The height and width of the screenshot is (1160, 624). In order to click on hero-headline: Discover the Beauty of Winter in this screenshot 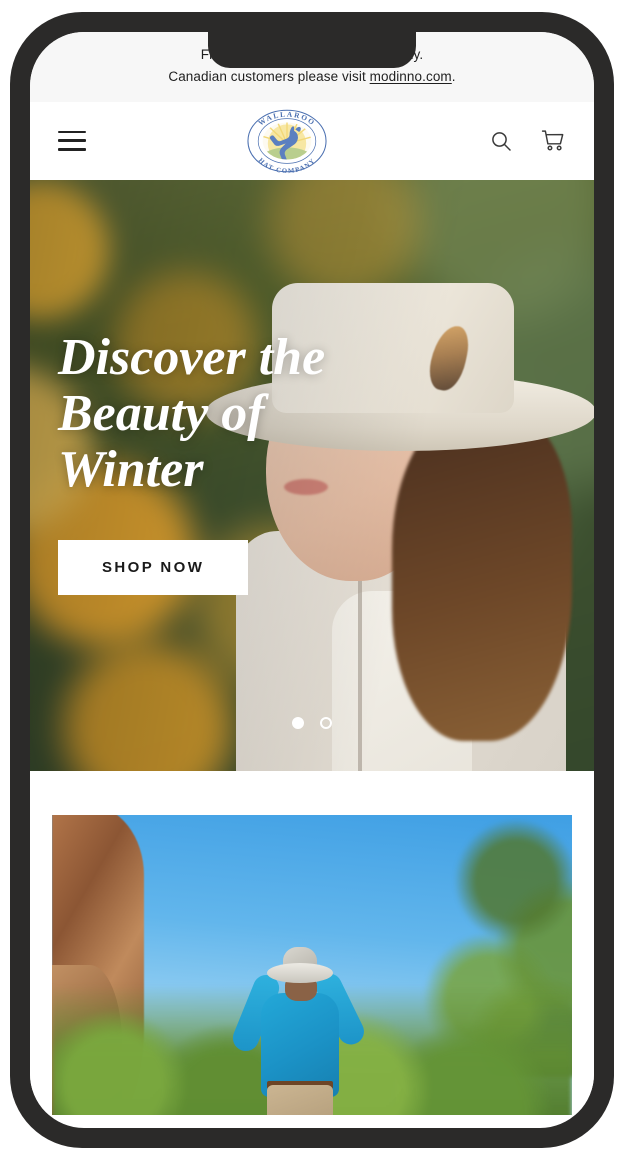, I will do `click(192, 413)`.